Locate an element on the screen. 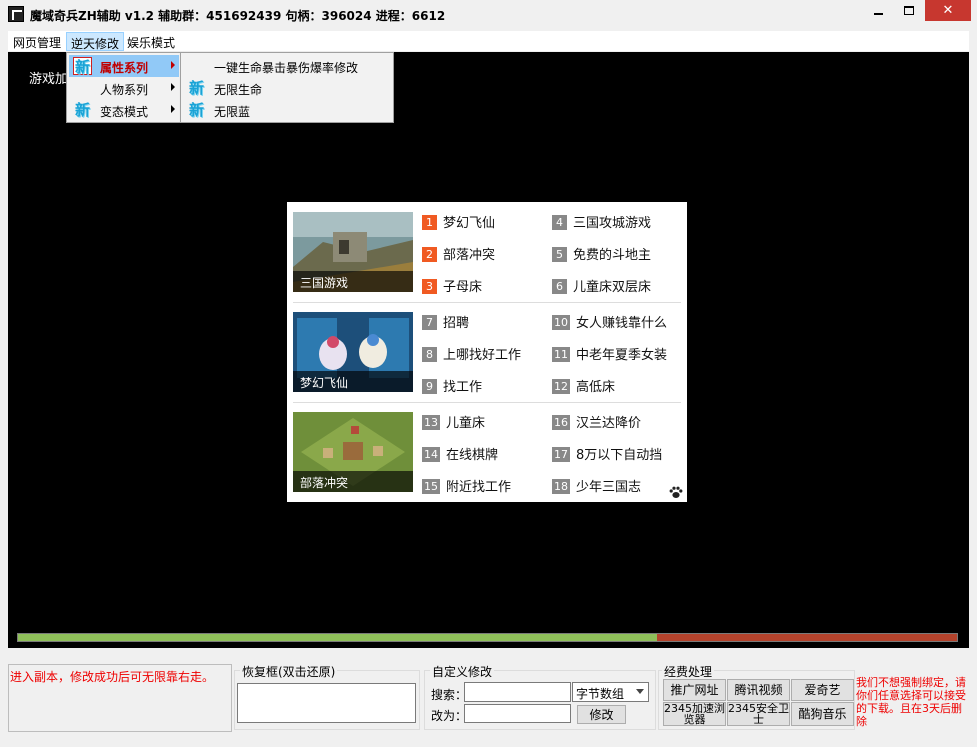 Image resolution: width=977 pixels, height=747 pixels. promo-url-button: 推广网址 is located at coordinates (694, 690).